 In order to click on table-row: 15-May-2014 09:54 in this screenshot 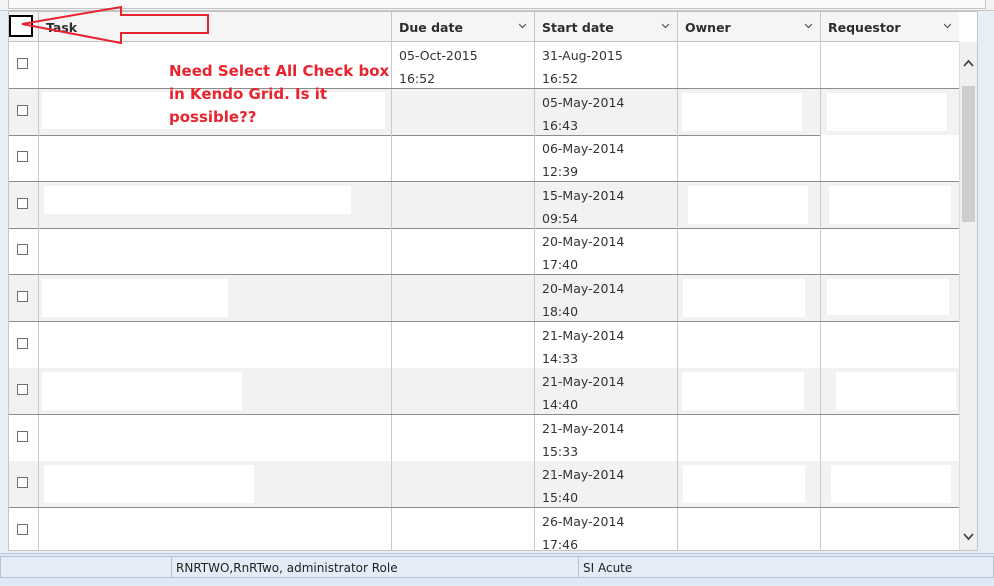, I will do `click(484, 205)`.